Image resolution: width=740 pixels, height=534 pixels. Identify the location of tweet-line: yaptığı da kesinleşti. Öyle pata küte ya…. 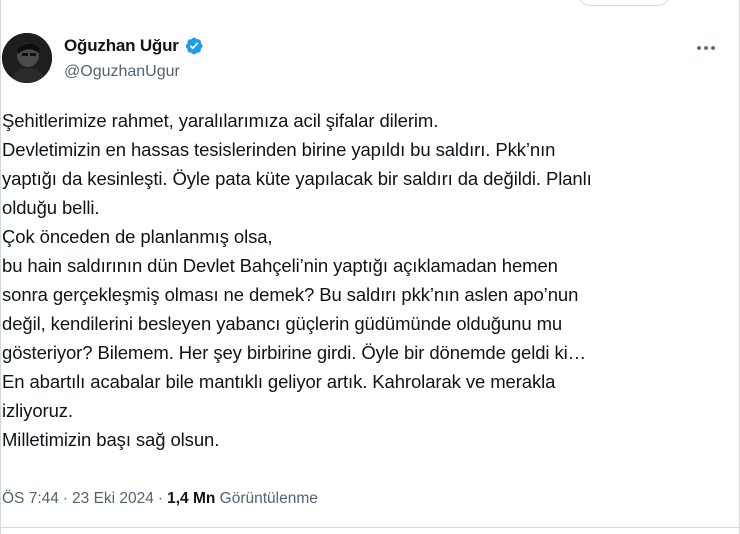
(297, 178).